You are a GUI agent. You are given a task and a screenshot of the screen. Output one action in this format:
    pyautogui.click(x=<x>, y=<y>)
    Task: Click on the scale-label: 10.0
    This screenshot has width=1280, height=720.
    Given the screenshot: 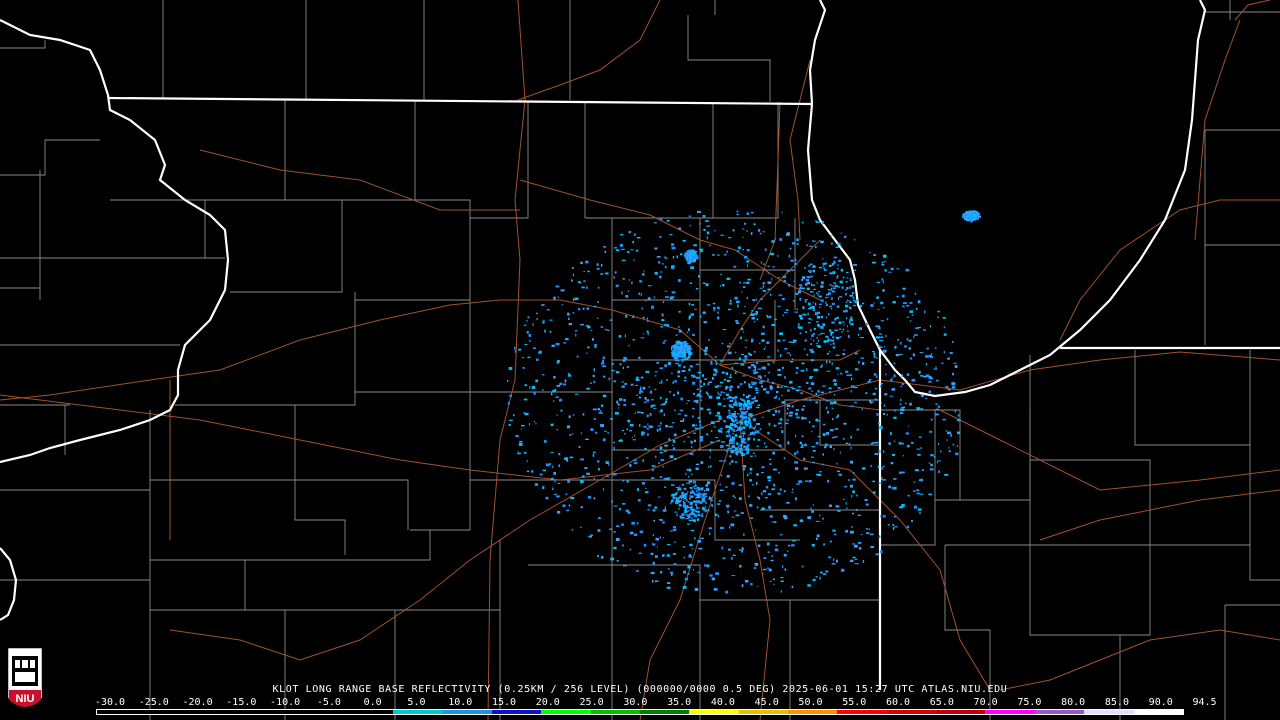 What is the action you would take?
    pyautogui.click(x=460, y=702)
    